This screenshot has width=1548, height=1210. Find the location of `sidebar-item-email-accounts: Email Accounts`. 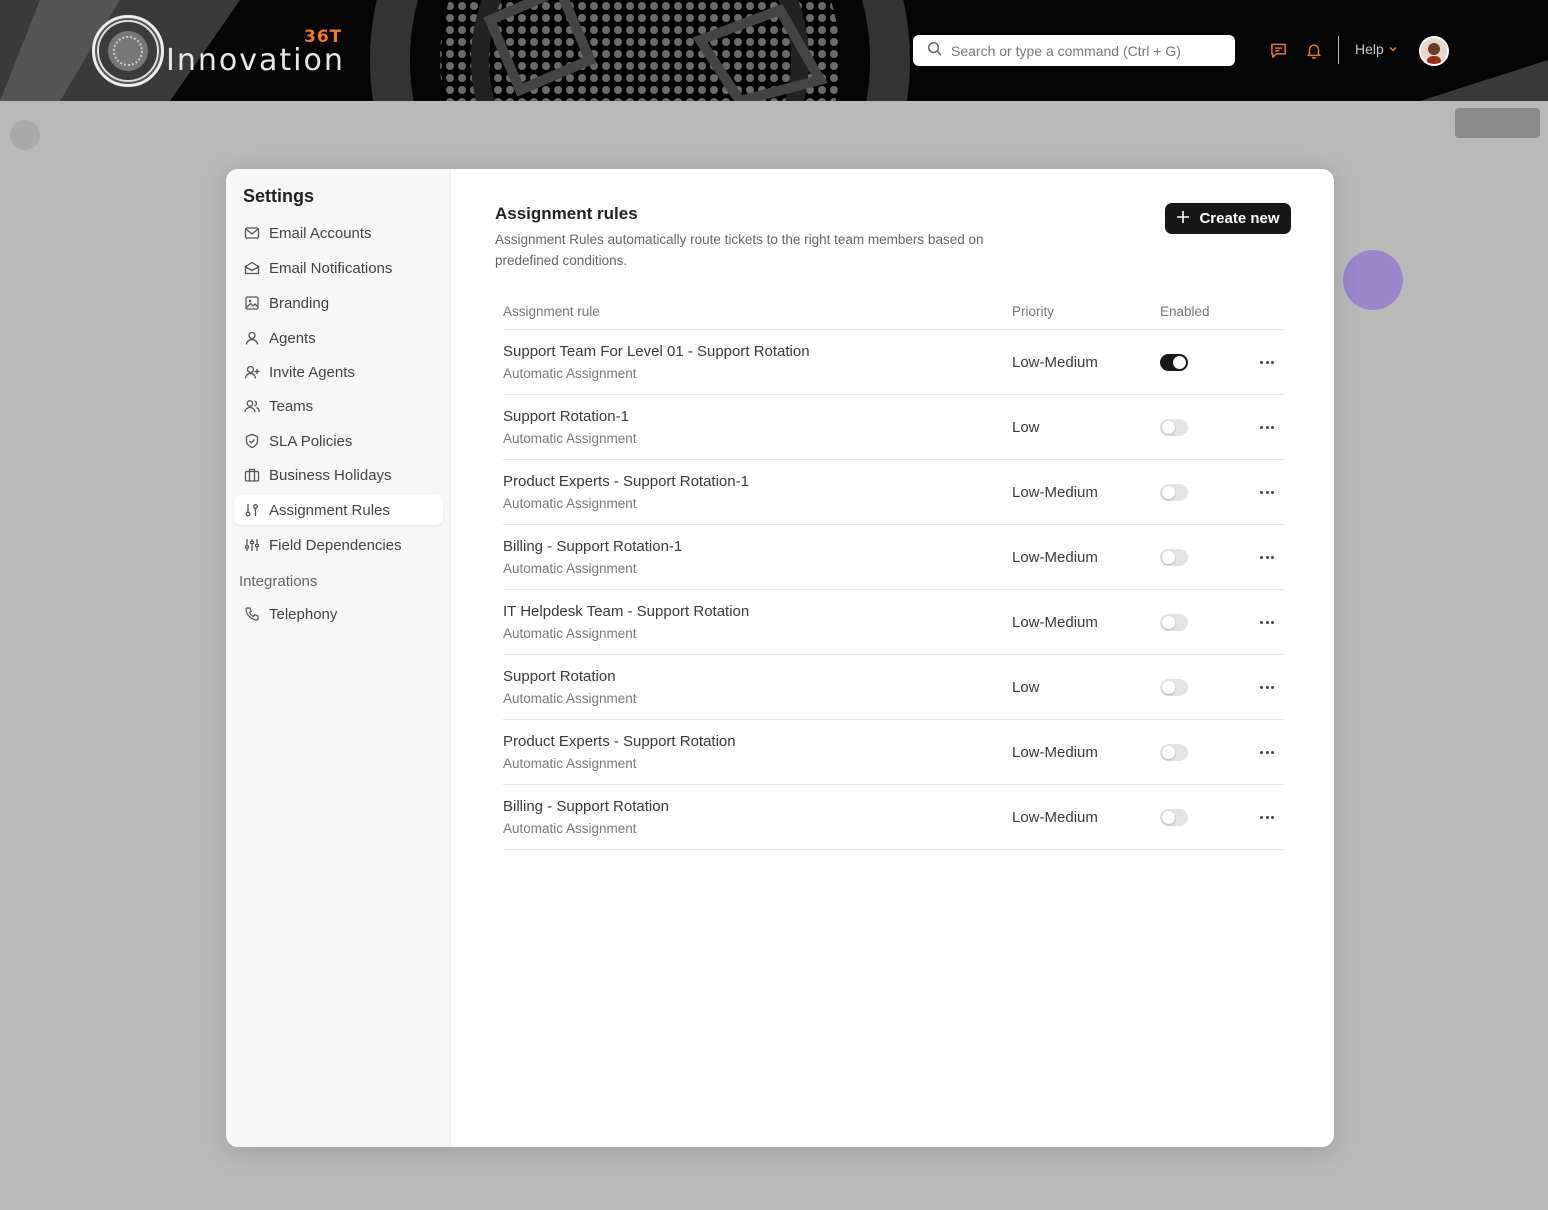

sidebar-item-email-accounts: Email Accounts is located at coordinates (338, 233).